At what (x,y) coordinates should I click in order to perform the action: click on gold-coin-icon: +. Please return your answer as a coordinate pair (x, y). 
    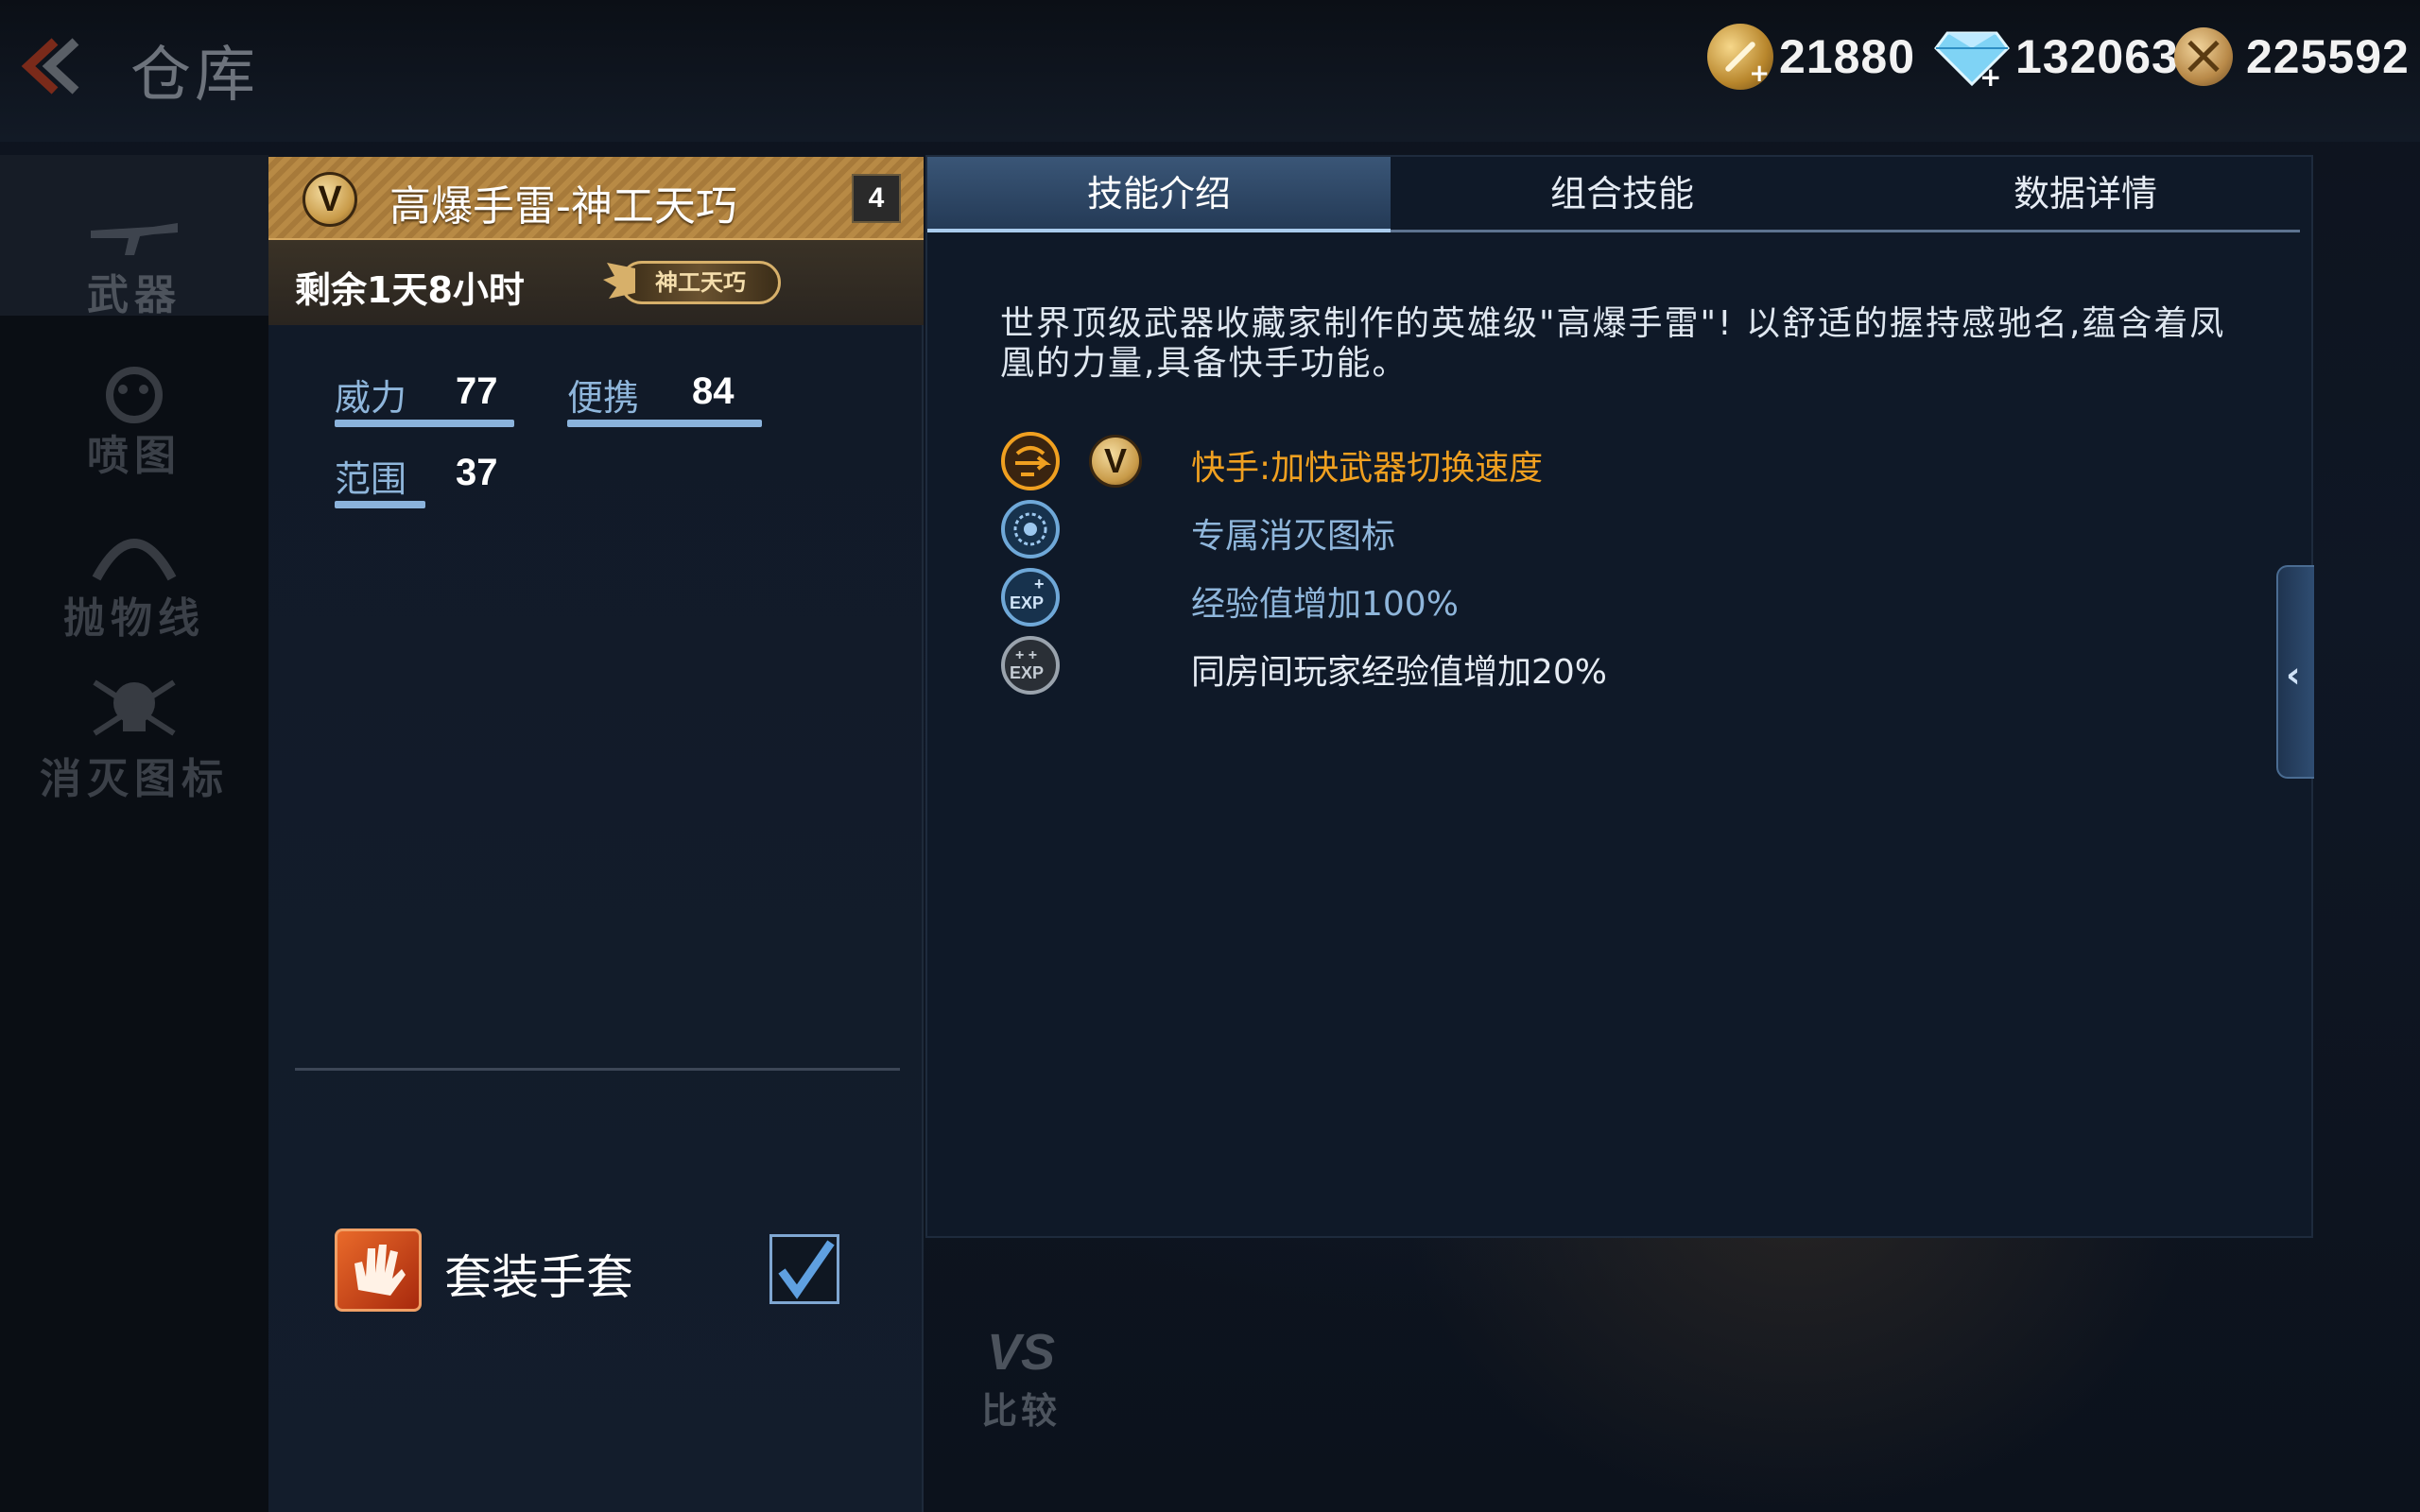
    Looking at the image, I should click on (1740, 57).